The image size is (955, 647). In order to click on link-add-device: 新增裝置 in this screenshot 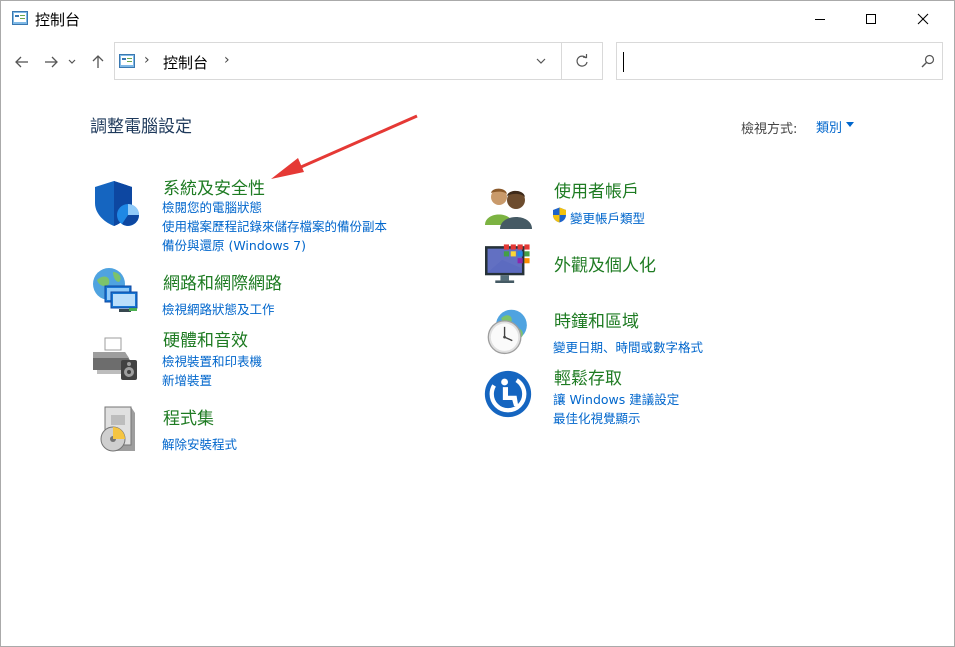, I will do `click(187, 379)`.